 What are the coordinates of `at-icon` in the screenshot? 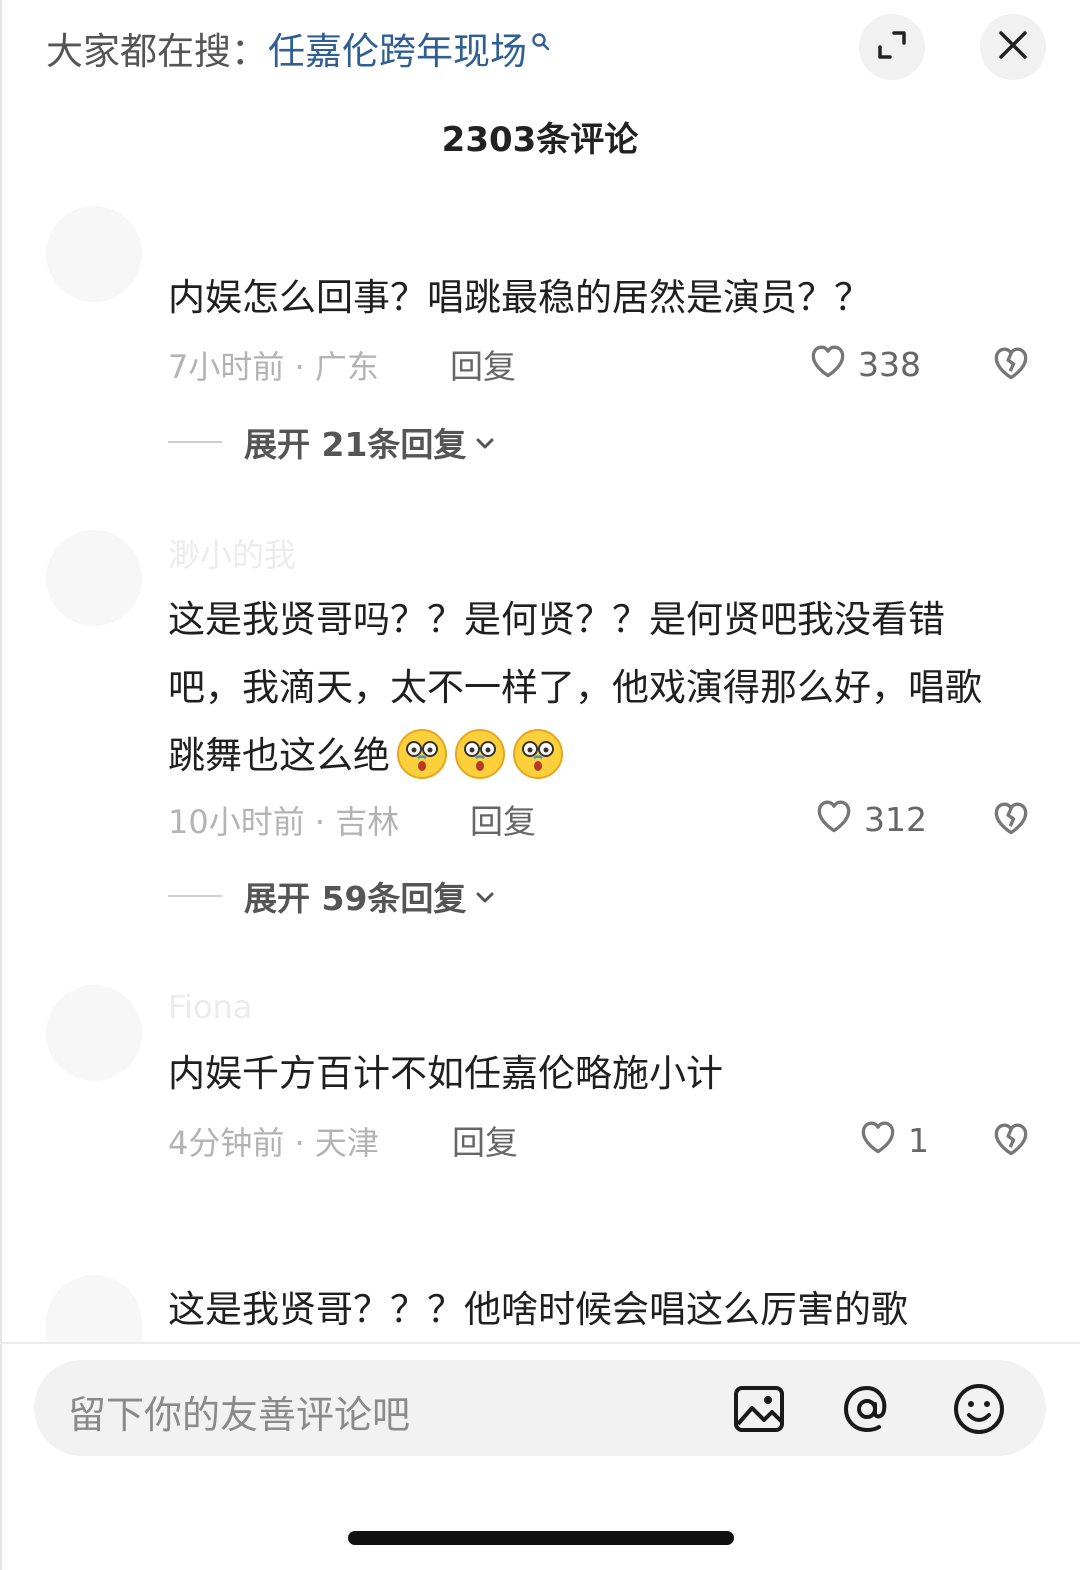 It's located at (867, 1409).